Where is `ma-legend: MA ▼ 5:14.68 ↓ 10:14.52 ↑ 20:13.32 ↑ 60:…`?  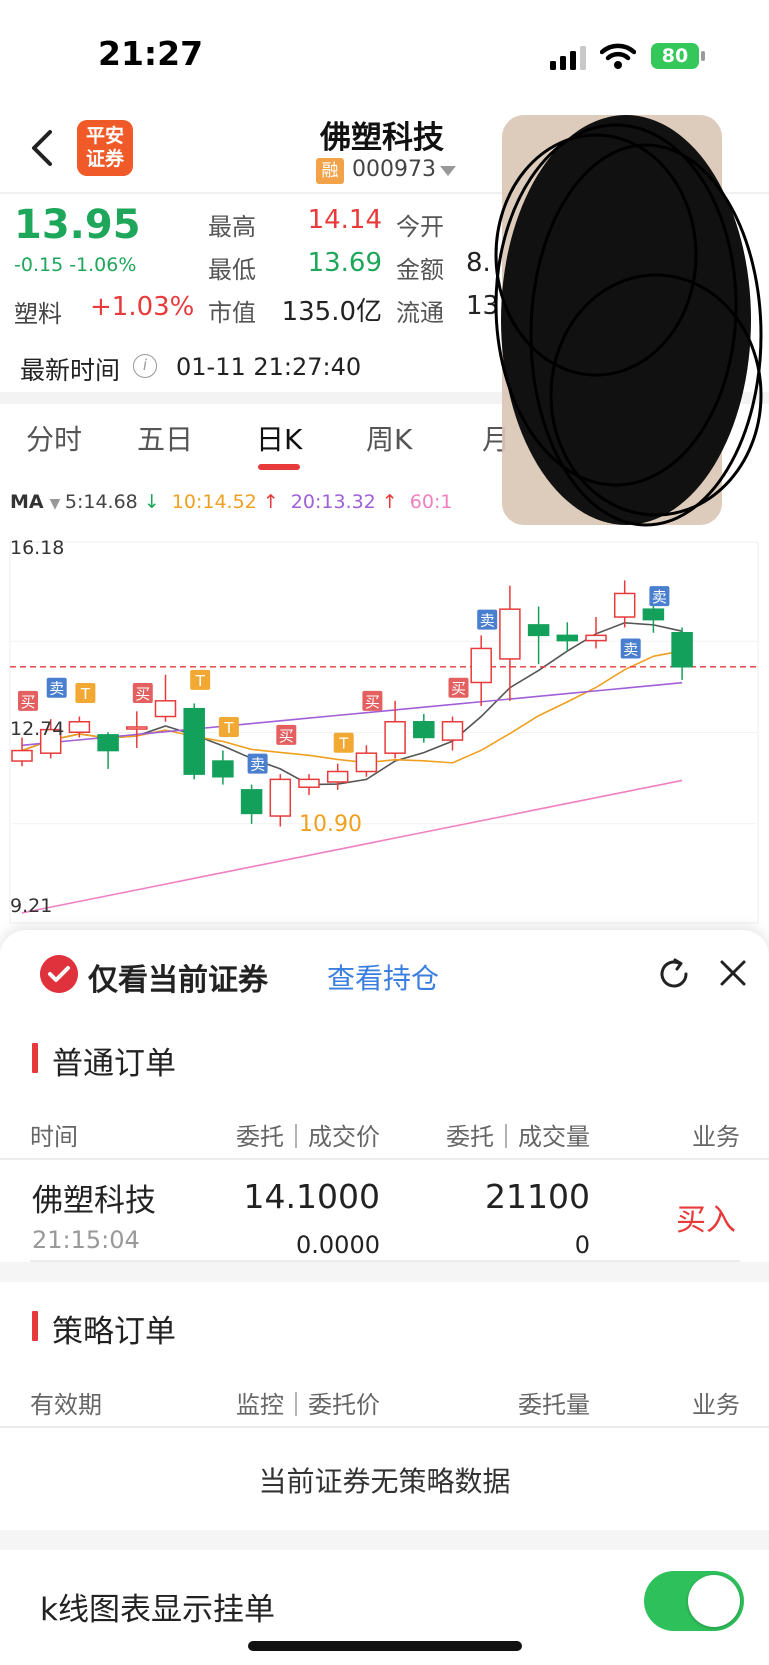 ma-legend: MA ▼ 5:14.68 ↓ 10:14.52 ↑ 20:13.32 ↑ 60:… is located at coordinates (231, 502).